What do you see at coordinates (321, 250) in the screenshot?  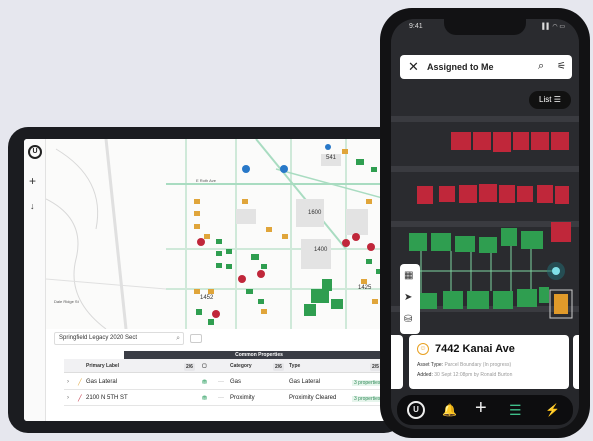 I see `map-label-block: 1400` at bounding box center [321, 250].